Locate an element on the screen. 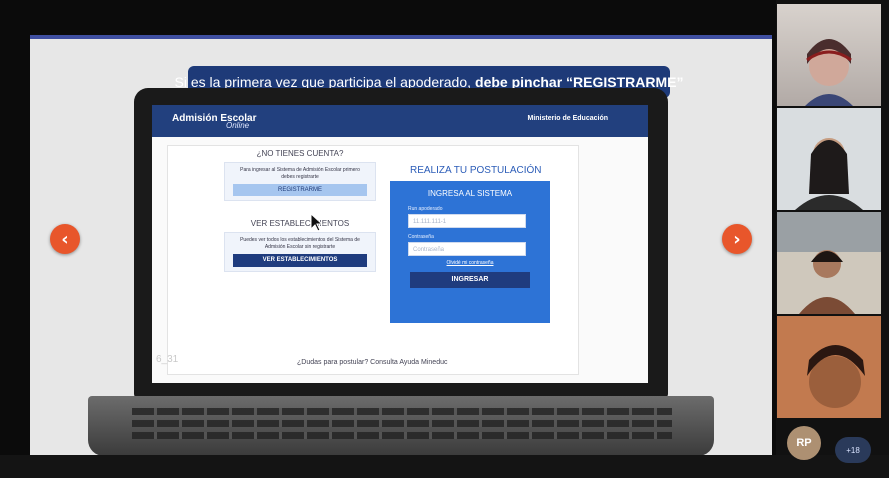 The image size is (889, 478). chevron-right-icon: › is located at coordinates (737, 239).